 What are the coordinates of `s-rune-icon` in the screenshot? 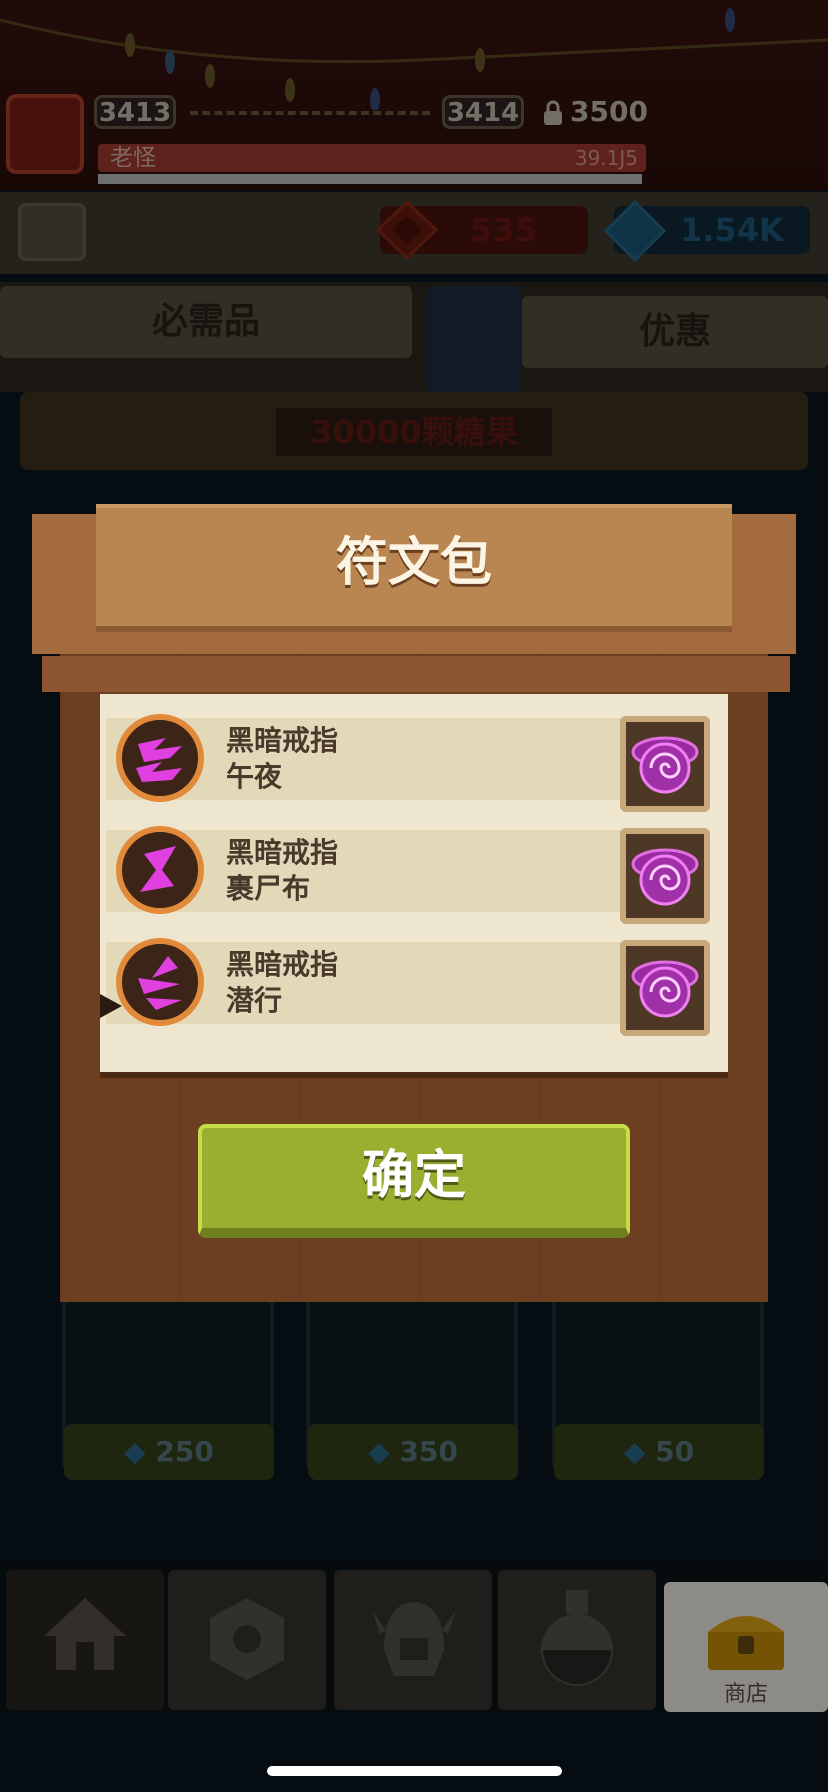 It's located at (158, 869).